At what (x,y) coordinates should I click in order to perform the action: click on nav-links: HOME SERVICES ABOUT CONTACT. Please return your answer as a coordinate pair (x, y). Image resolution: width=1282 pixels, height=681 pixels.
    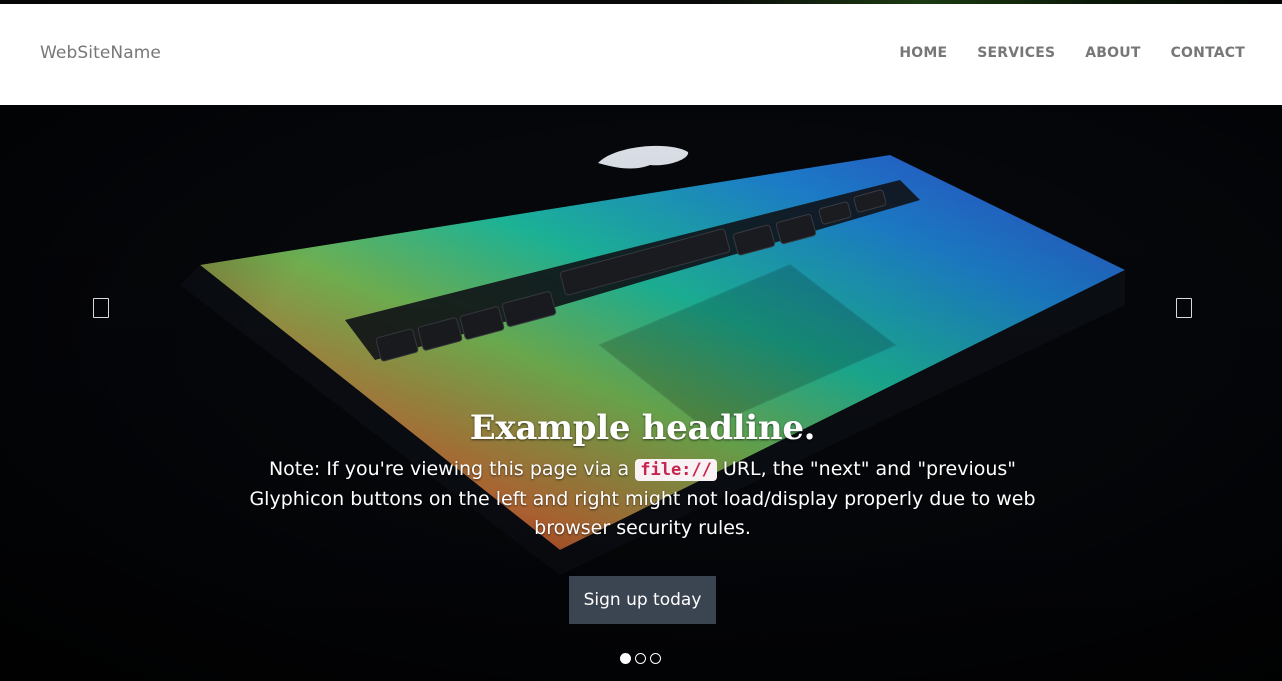
    Looking at the image, I should click on (1057, 53).